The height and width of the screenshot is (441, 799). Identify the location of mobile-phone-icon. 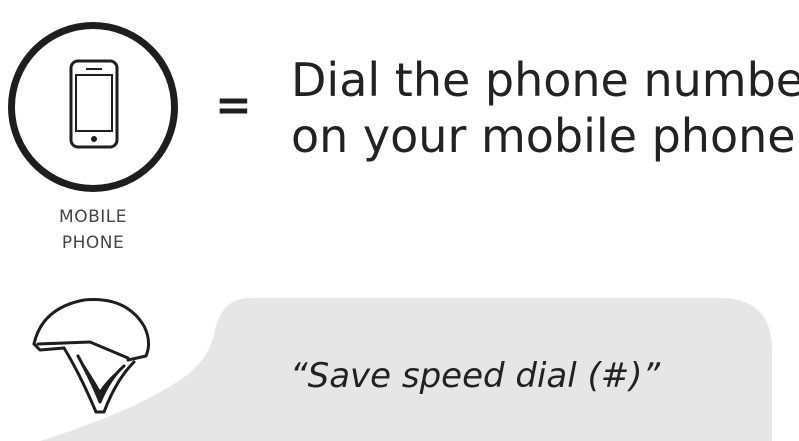
(94, 104).